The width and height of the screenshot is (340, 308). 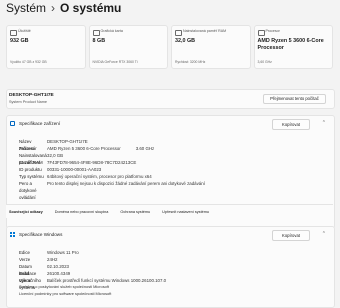 I want to click on spec-value: 7F43FD78-9654-4F8E-96D8-78C7D24213CE, so click(x=92, y=162).